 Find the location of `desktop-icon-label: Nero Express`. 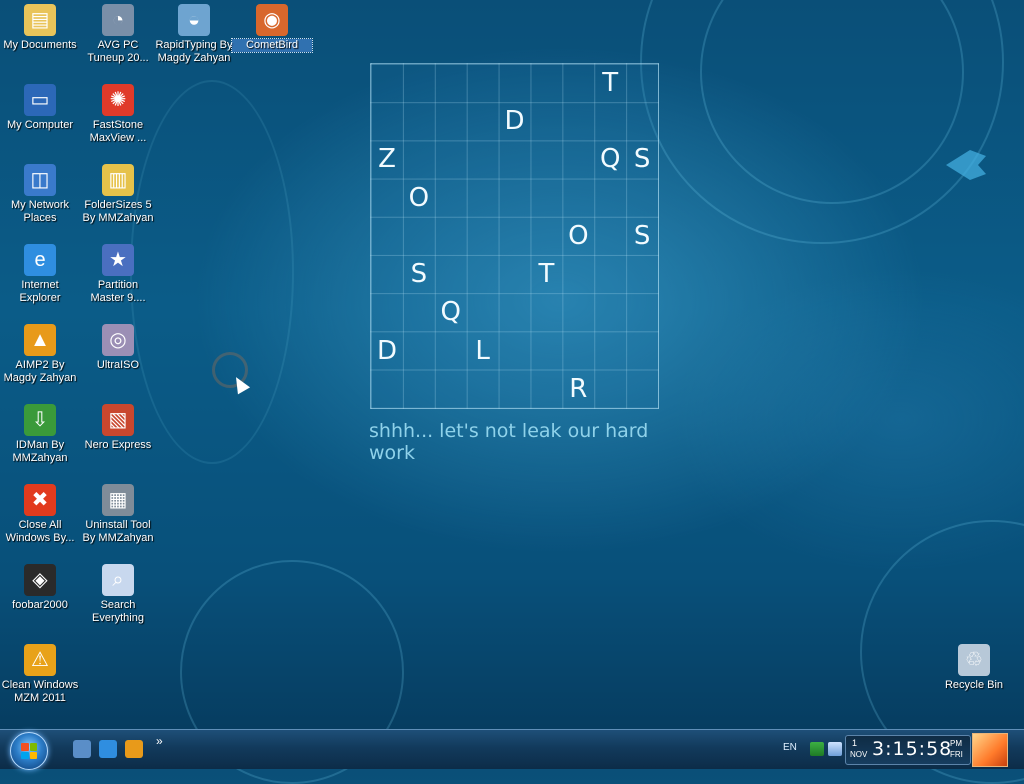

desktop-icon-label: Nero Express is located at coordinates (118, 445).